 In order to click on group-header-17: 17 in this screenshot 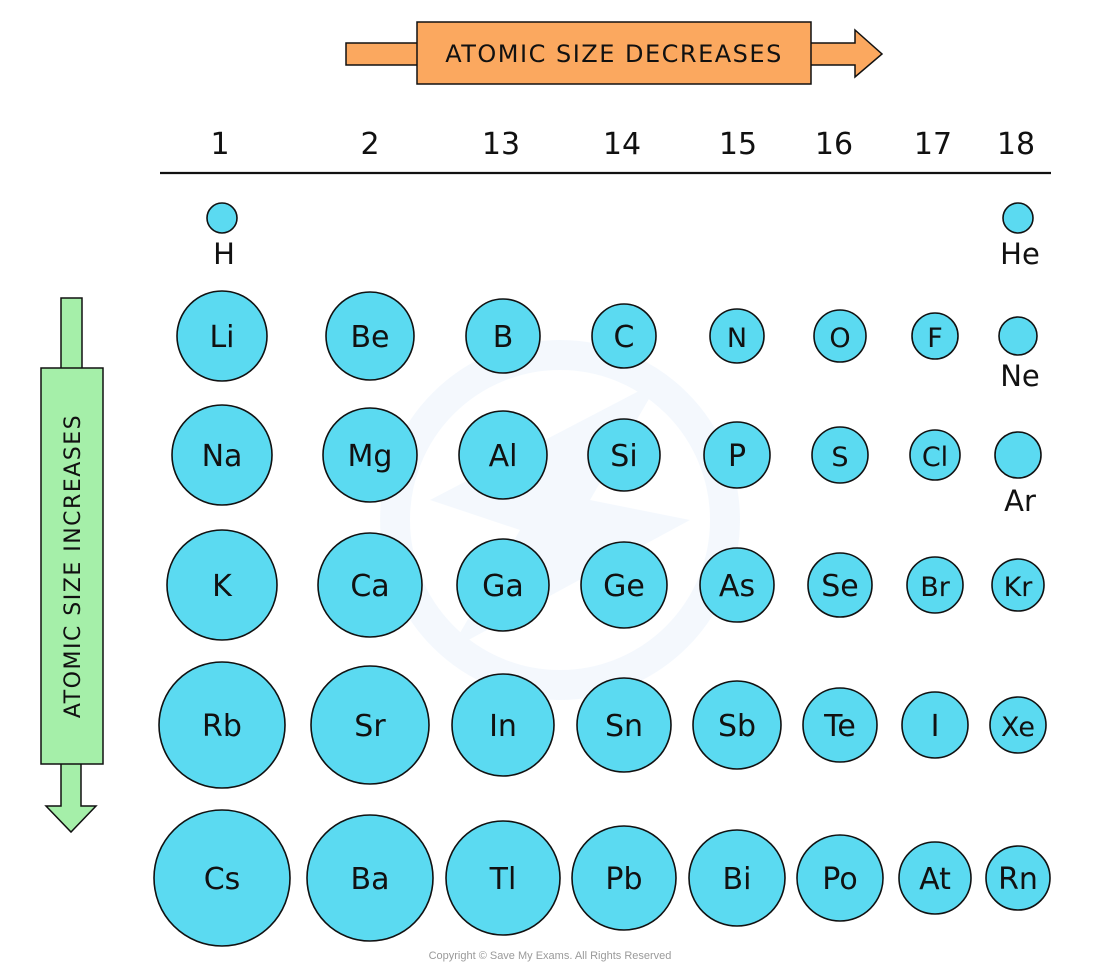, I will do `click(933, 144)`.